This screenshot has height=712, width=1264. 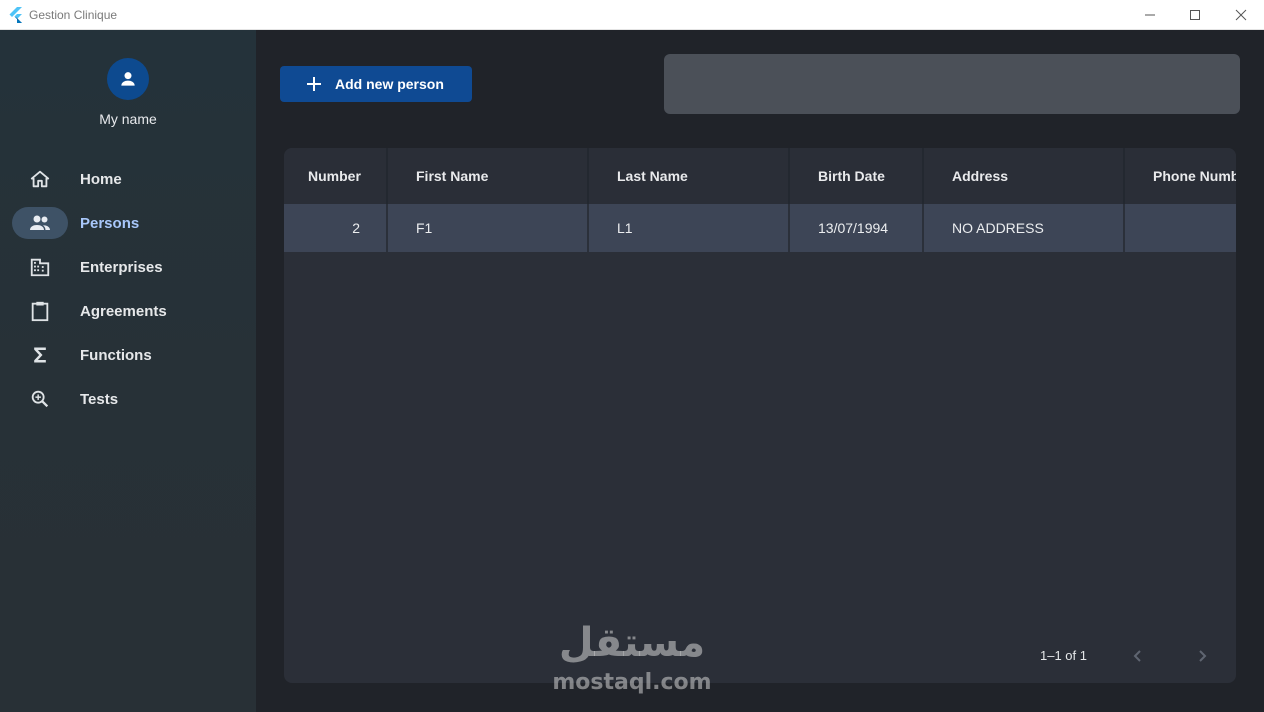 I want to click on zoom-in-icon, so click(x=40, y=399).